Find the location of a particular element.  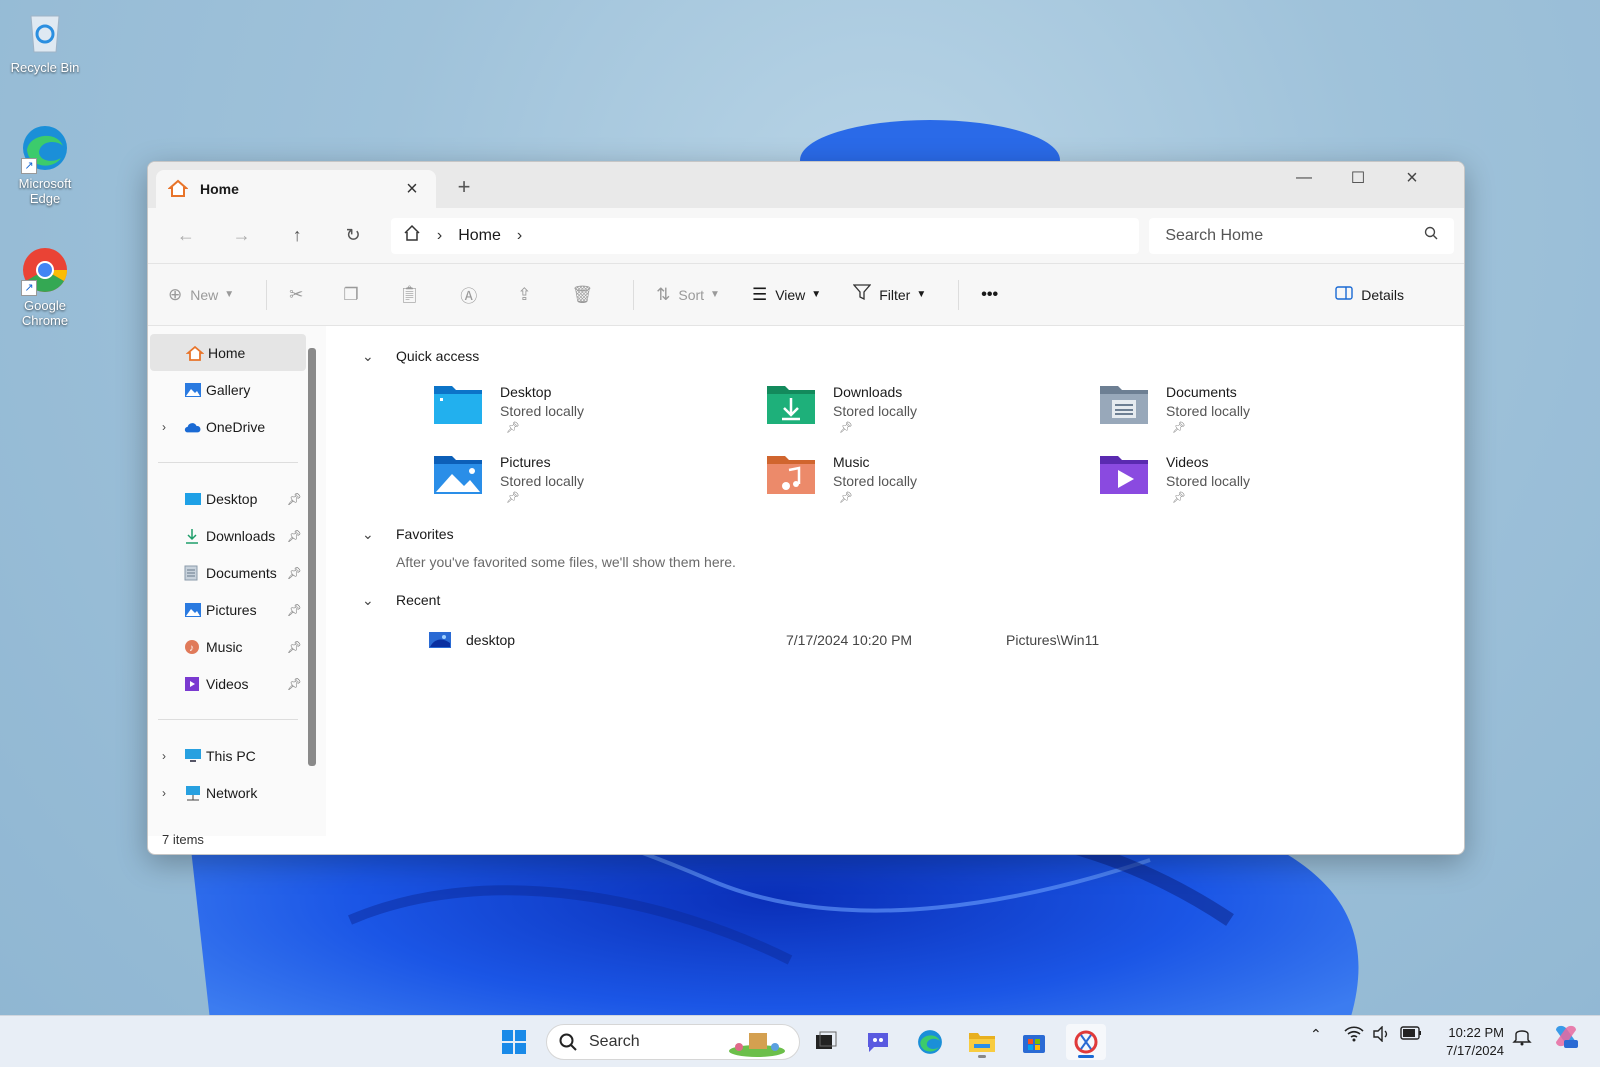

taskbar-edge is located at coordinates (930, 1042).